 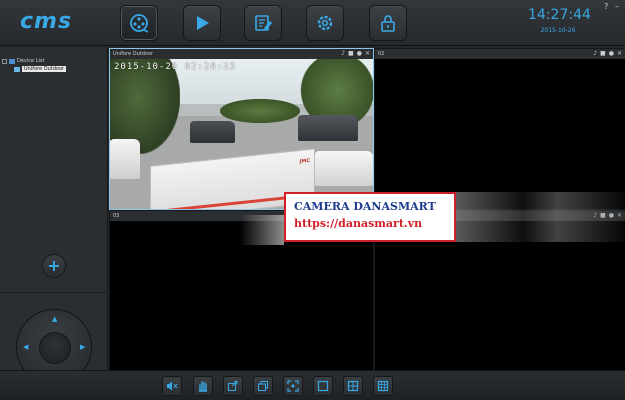 I want to click on clock: 14:27:44 2015-10-26, so click(x=559, y=21).